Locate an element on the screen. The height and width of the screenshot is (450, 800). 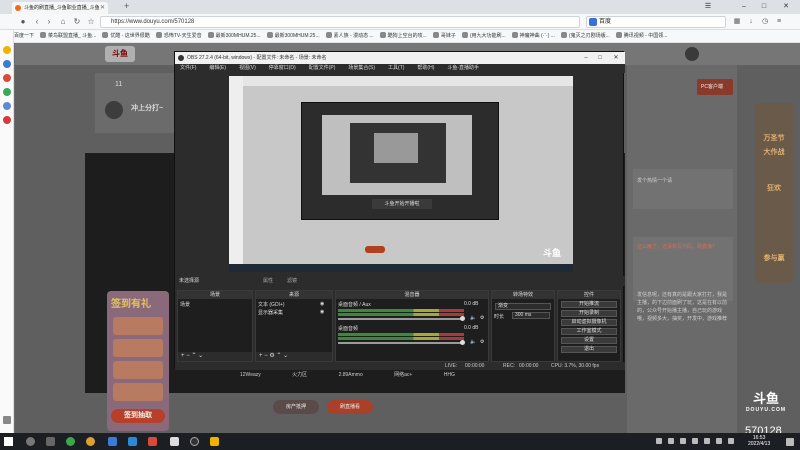
checkin-promo: 签到有礼 签到抽取 is located at coordinates (138, 361).